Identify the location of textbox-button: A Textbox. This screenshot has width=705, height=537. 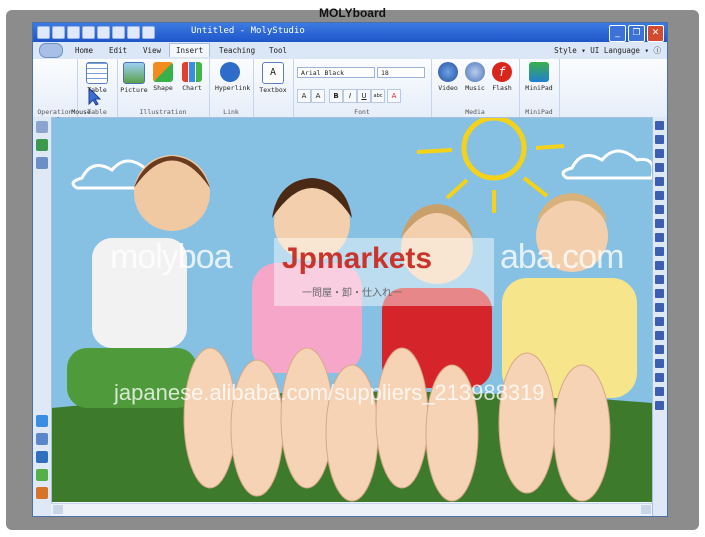
(273, 78).